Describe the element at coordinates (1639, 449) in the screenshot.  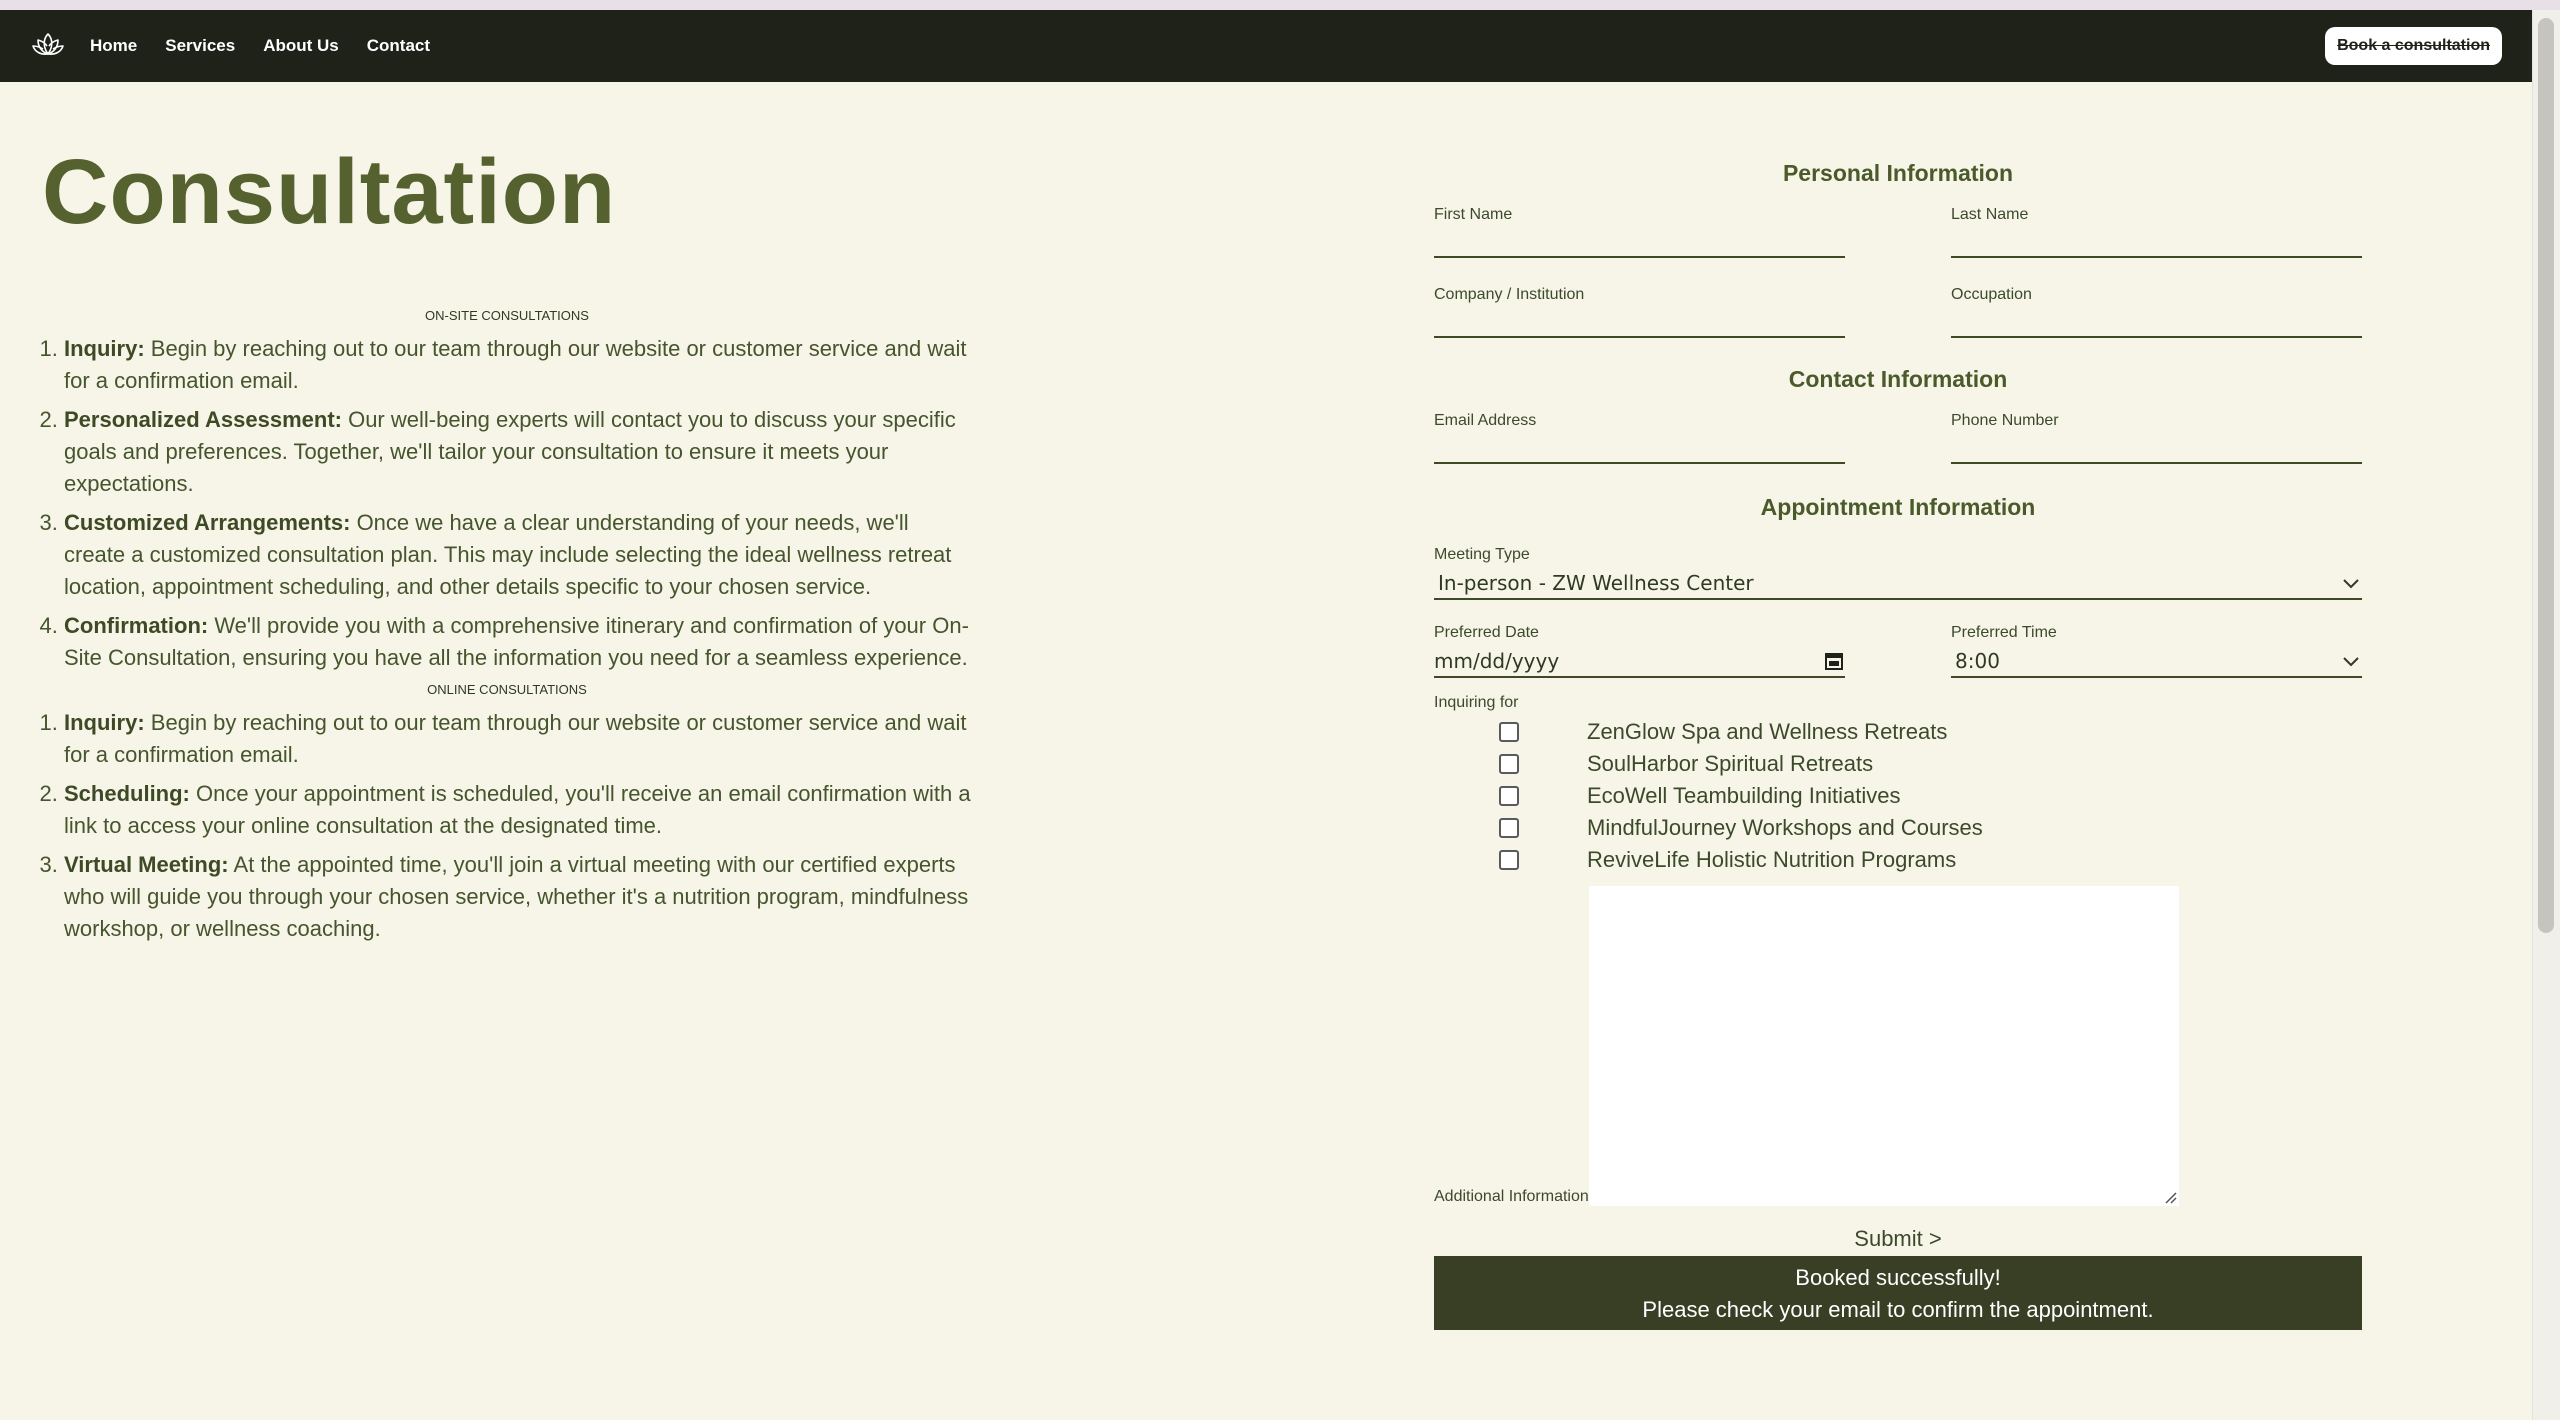
I see `email-input` at that location.